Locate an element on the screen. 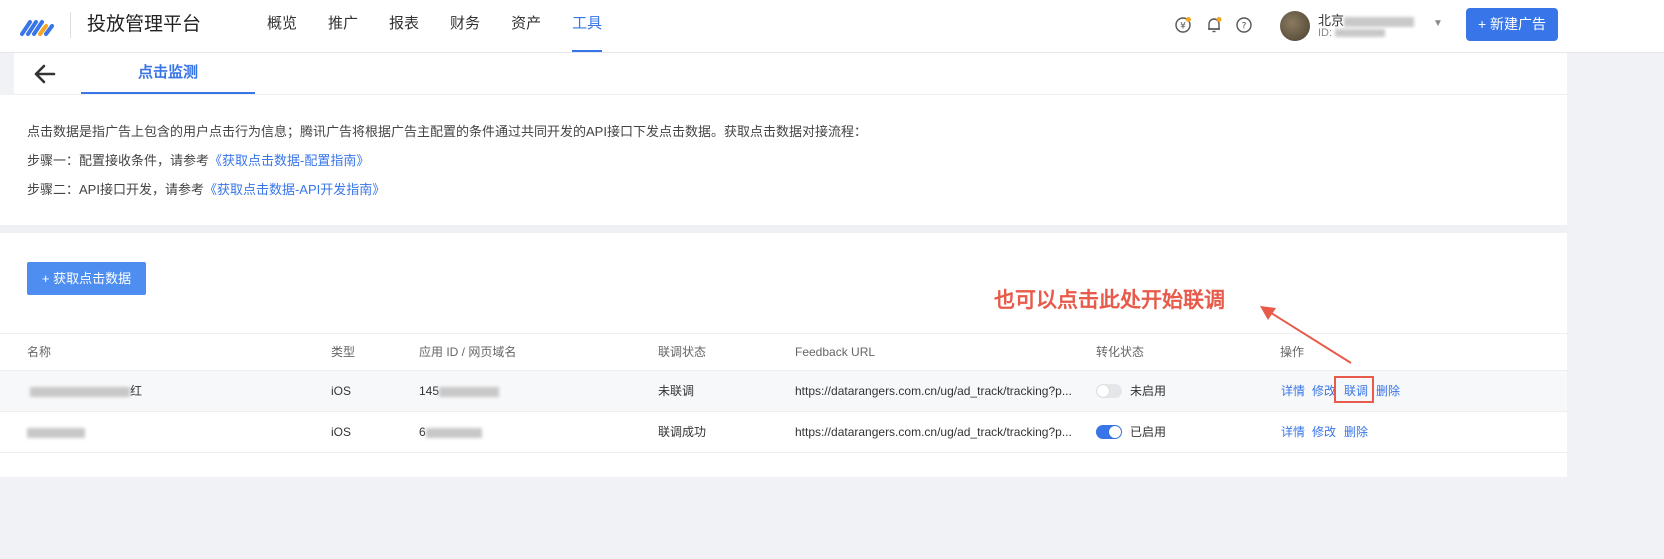  sub-tab-bar: 点击监测 is located at coordinates (790, 74).